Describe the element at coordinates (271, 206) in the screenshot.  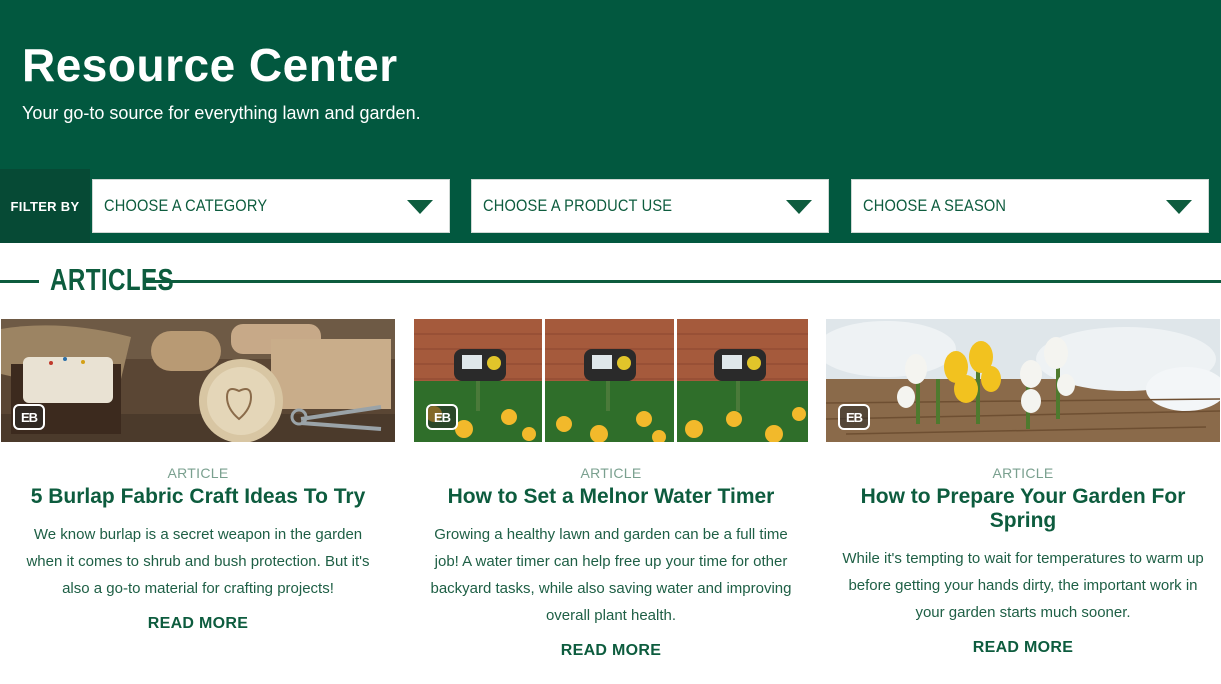
I see `category-select: CHOOSE A CATEGORY` at that location.